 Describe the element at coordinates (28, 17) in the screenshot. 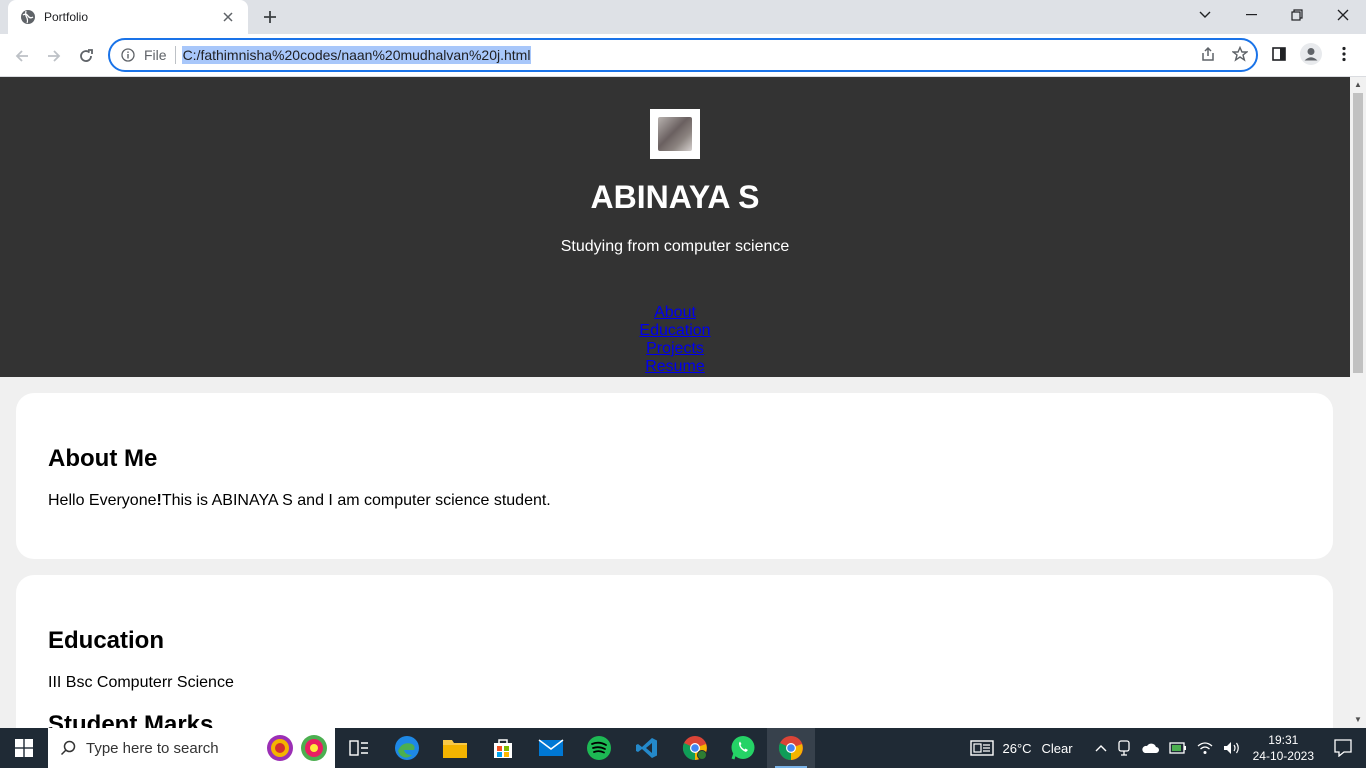

I see `globe-icon` at that location.